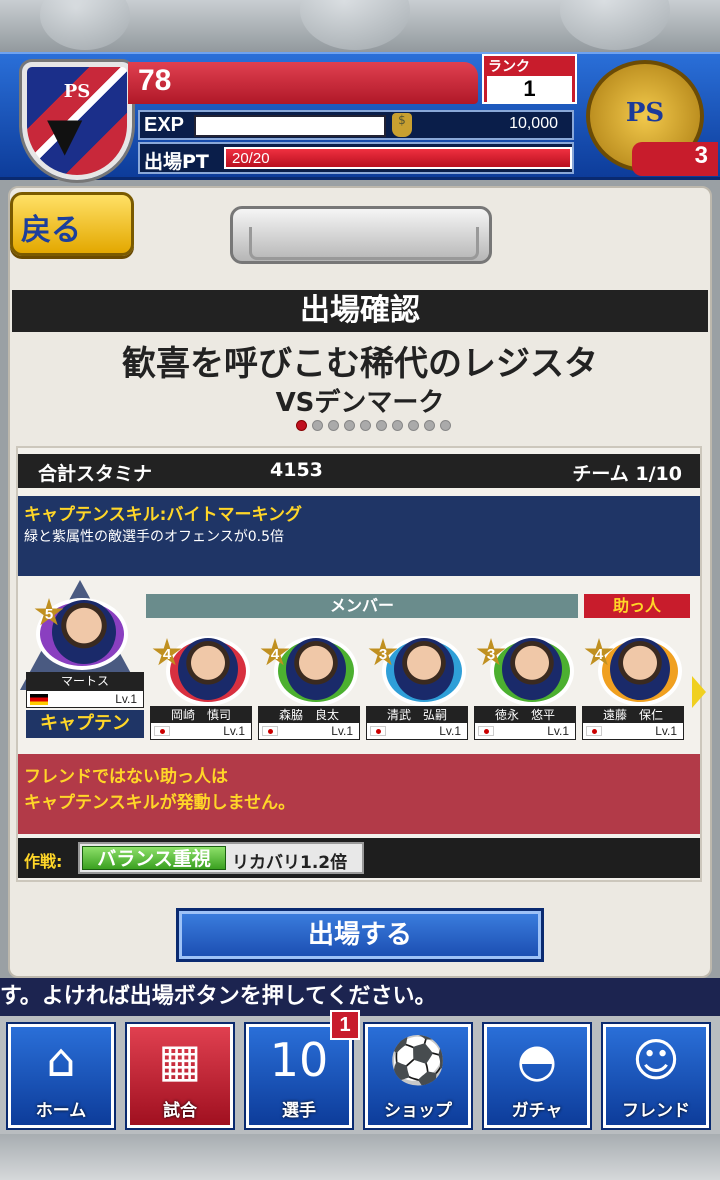 The image size is (720, 1180). What do you see at coordinates (509, 67) in the screenshot?
I see `rank-label: ランク` at bounding box center [509, 67].